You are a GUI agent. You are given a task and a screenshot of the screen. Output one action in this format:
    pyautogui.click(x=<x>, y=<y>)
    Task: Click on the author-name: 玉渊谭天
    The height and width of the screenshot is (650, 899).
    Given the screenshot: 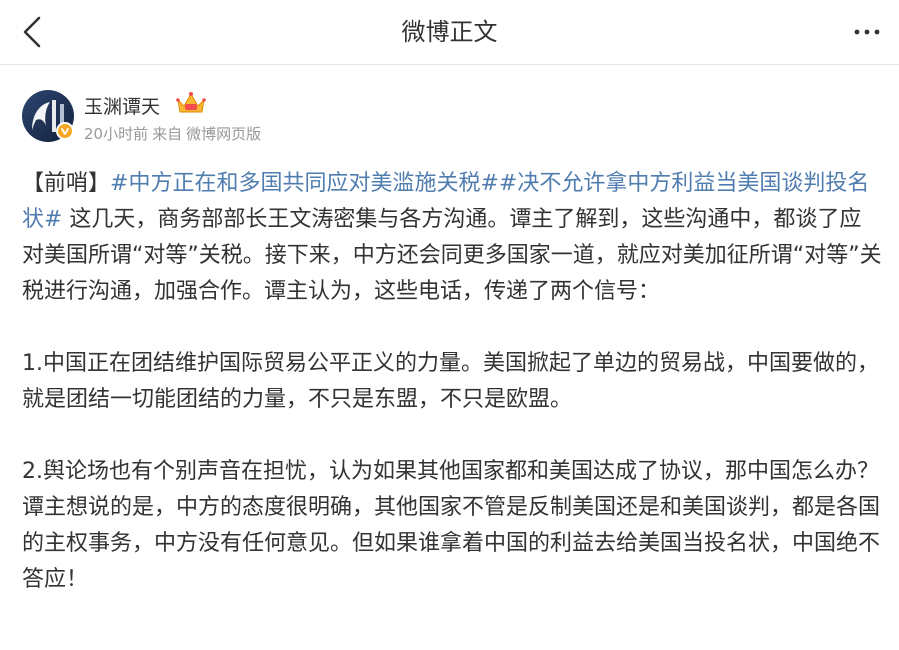 What is the action you would take?
    pyautogui.click(x=122, y=105)
    